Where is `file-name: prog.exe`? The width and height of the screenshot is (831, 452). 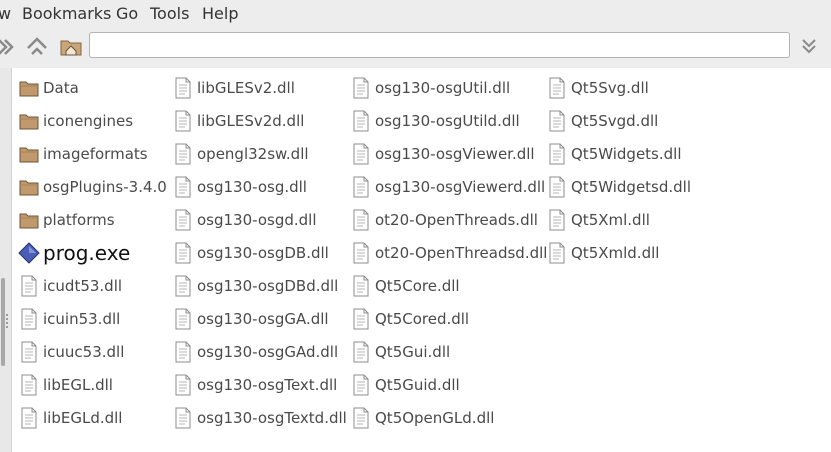 file-name: prog.exe is located at coordinates (87, 253).